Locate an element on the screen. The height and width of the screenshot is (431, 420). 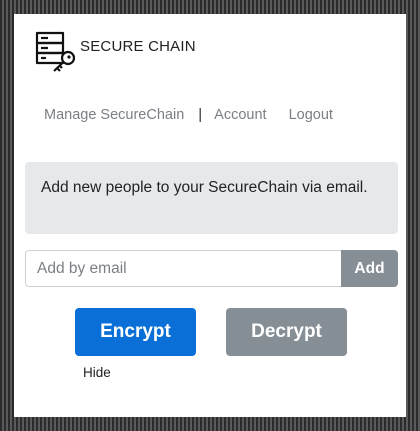
add-email-row: Add is located at coordinates (211, 268).